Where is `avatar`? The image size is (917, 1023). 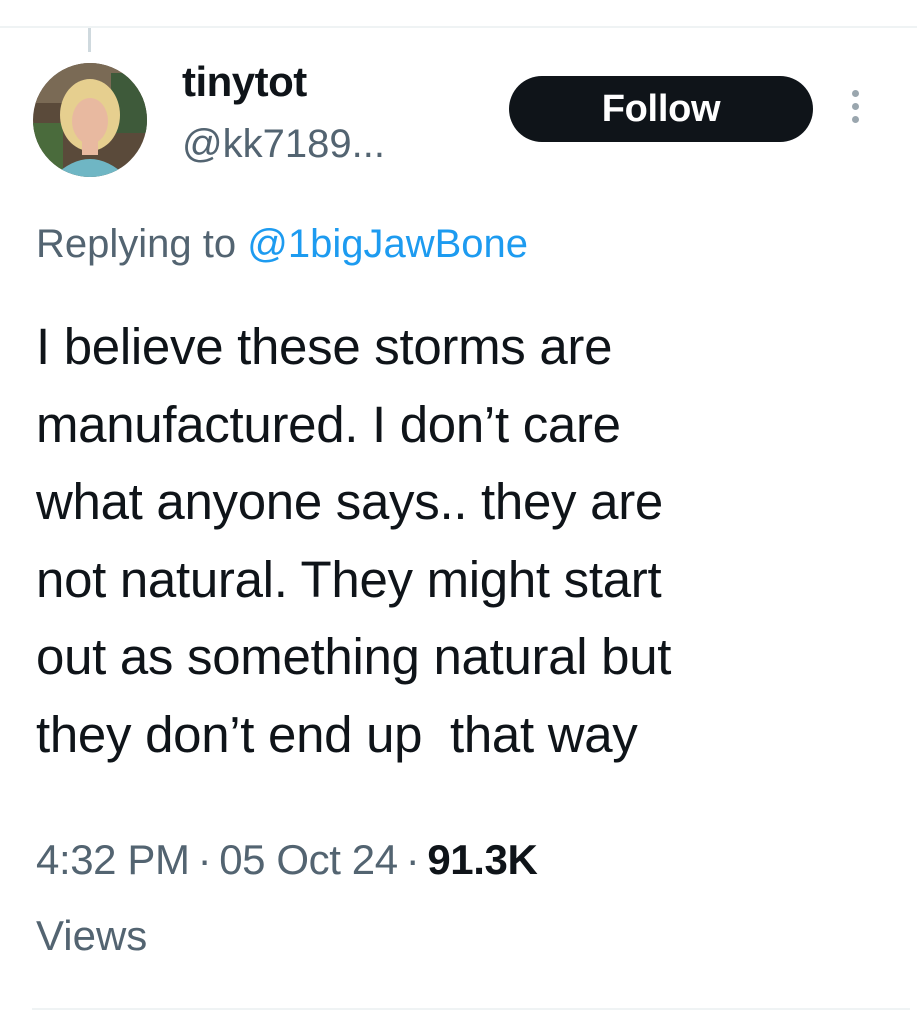 avatar is located at coordinates (90, 120).